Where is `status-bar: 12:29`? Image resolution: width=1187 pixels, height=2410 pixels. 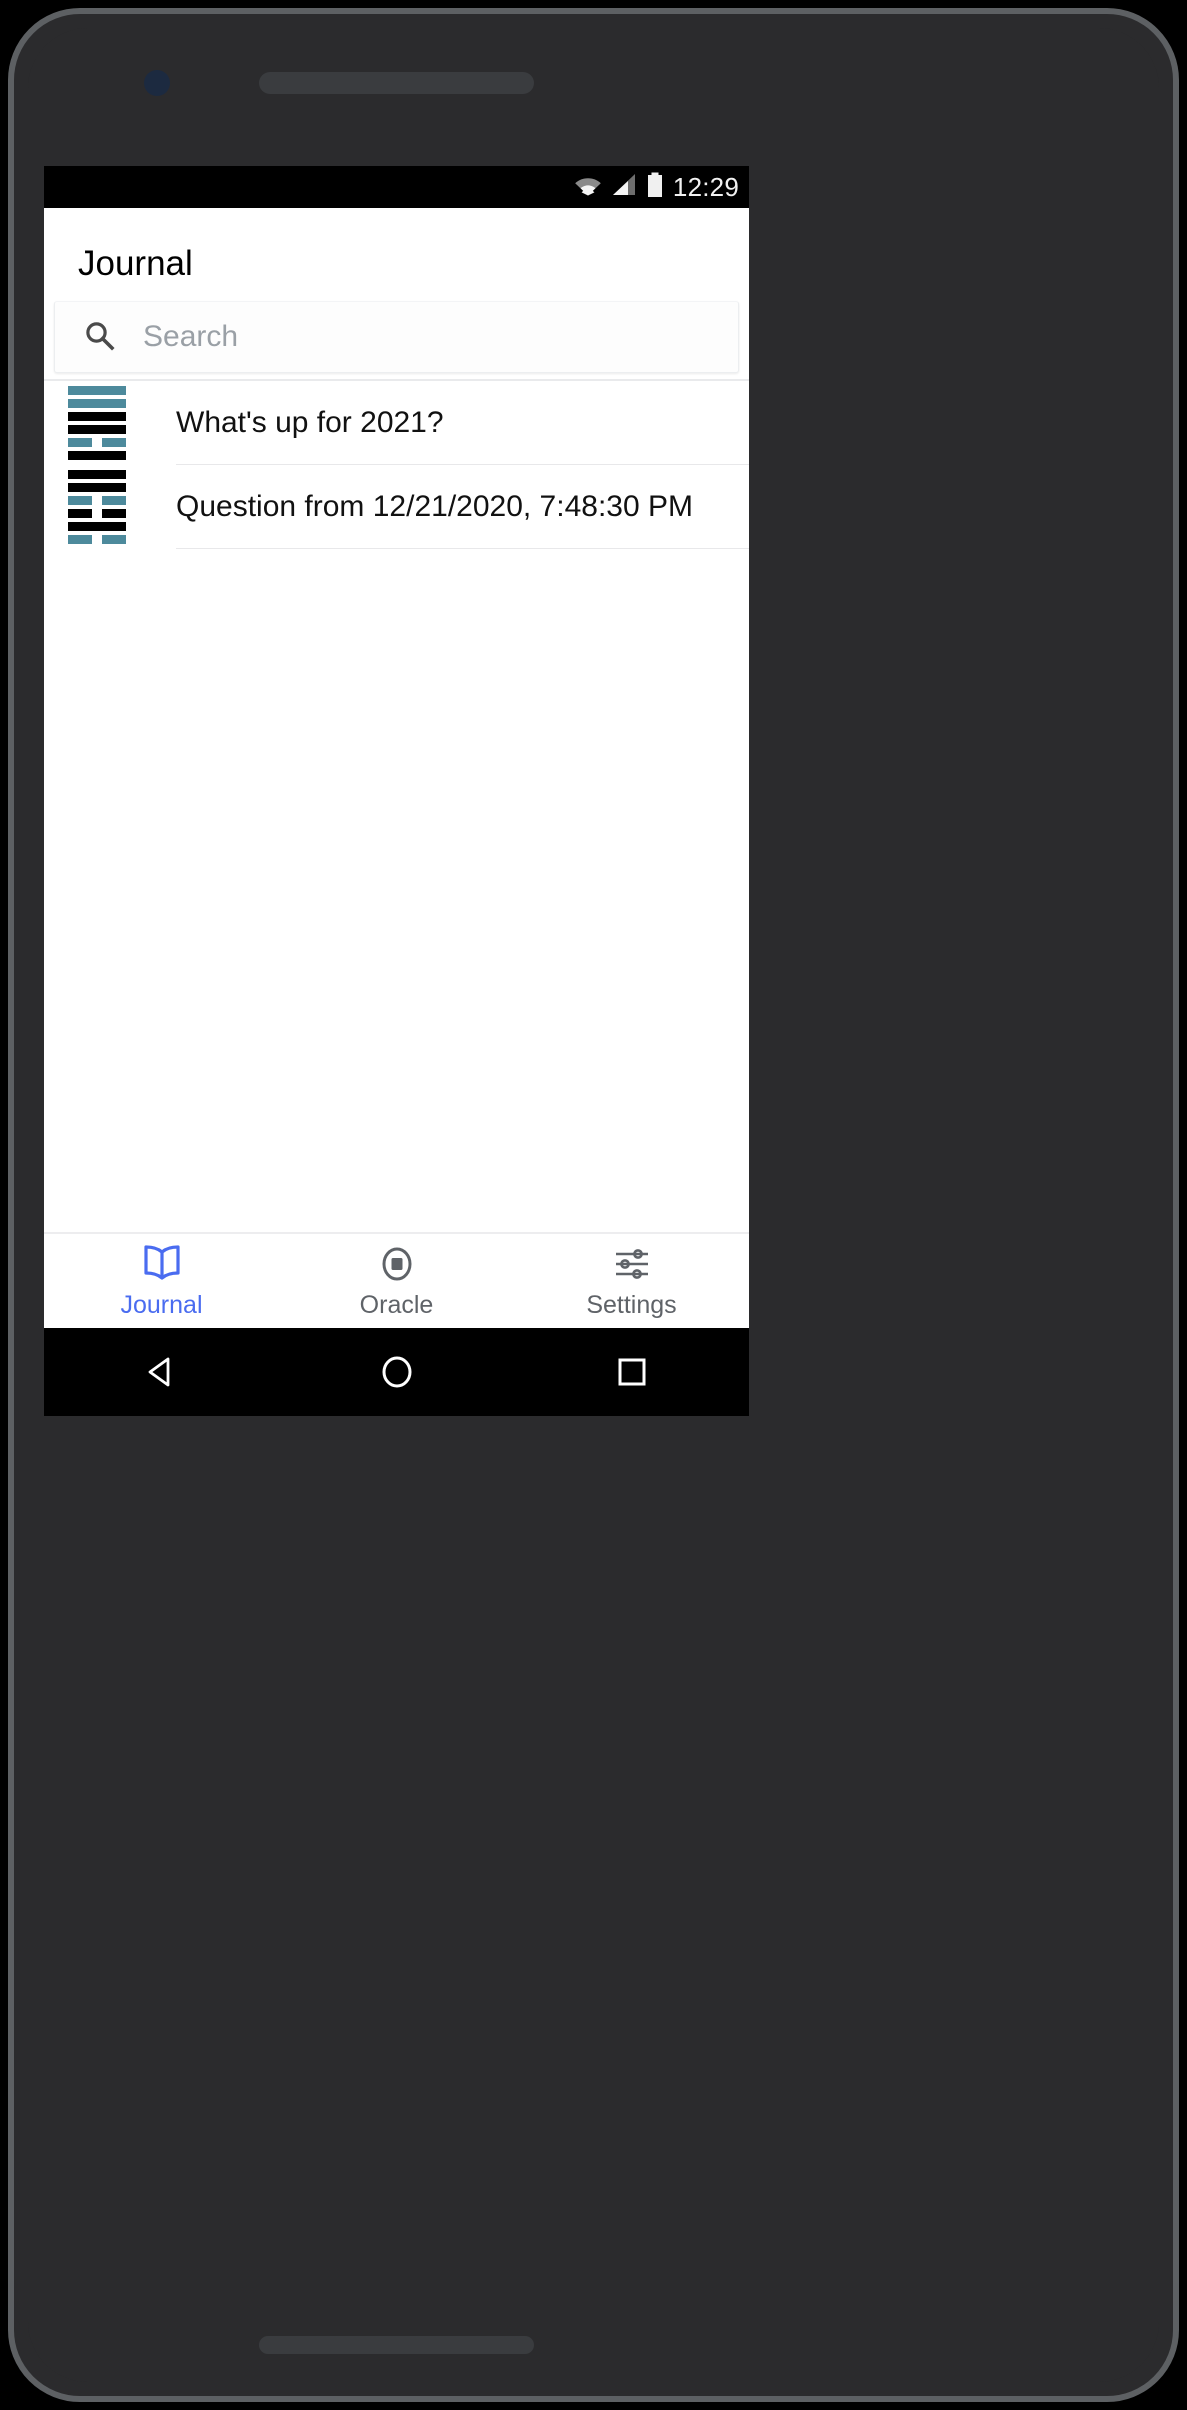 status-bar: 12:29 is located at coordinates (396, 187).